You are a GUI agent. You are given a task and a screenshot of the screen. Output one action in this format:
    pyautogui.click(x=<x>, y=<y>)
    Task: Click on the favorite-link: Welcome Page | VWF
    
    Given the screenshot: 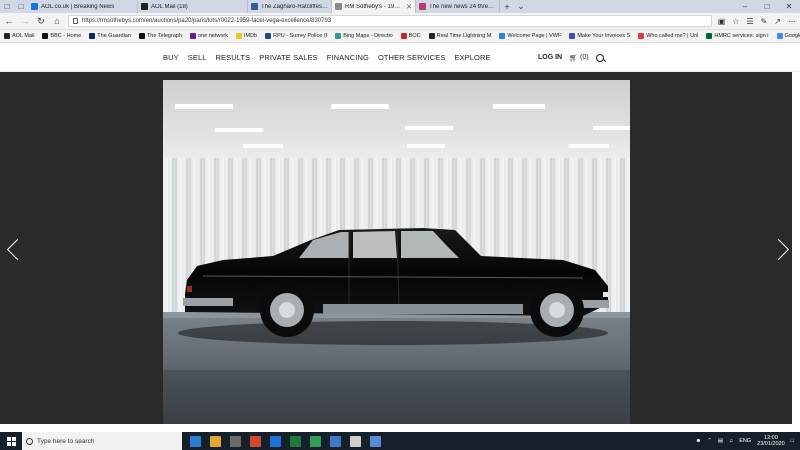 What is the action you would take?
    pyautogui.click(x=530, y=36)
    